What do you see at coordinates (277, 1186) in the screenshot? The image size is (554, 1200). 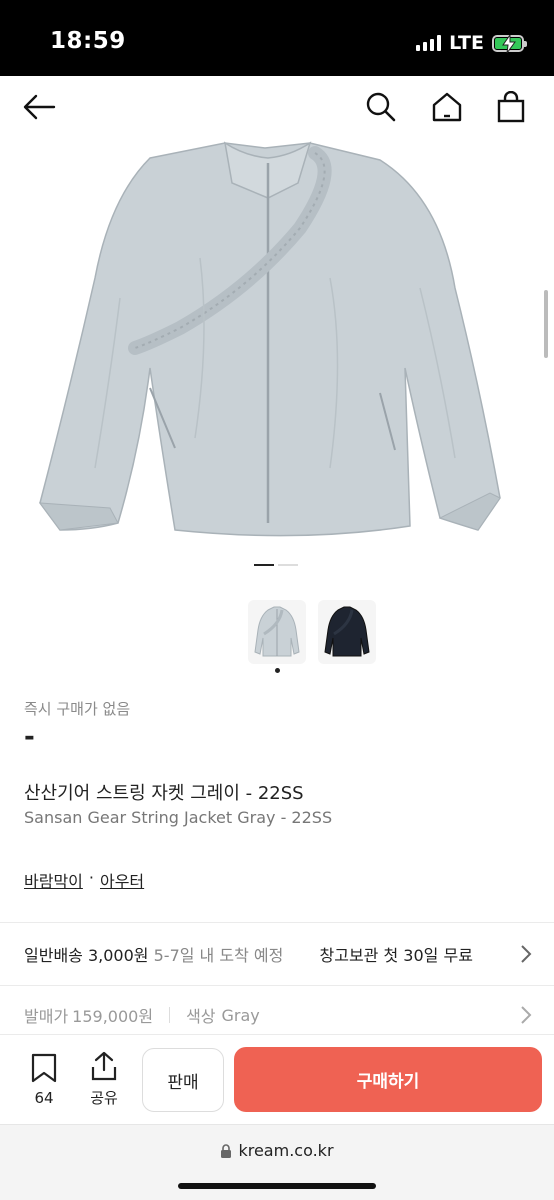 I see `home-indicator` at bounding box center [277, 1186].